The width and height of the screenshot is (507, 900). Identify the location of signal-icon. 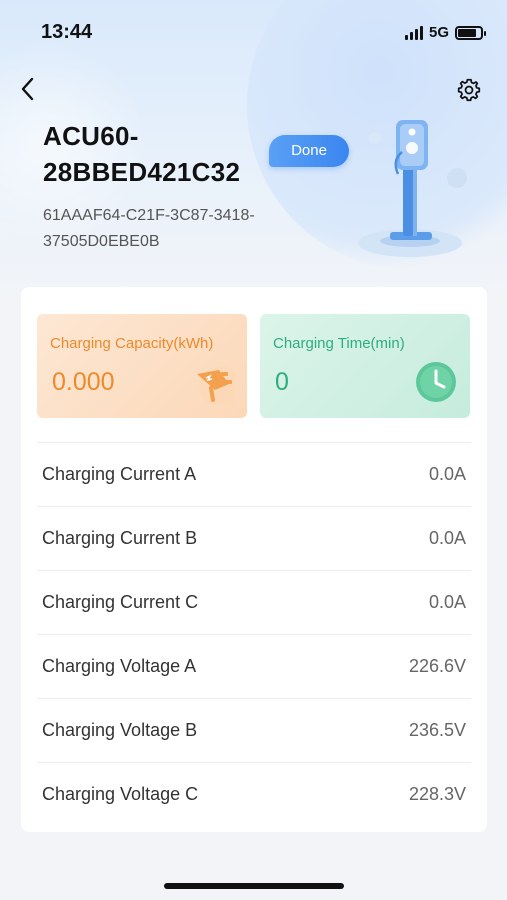
(413, 32).